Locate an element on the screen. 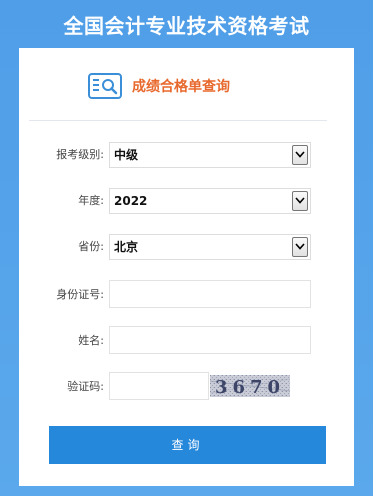 The width and height of the screenshot is (373, 496). id-number-label: 身份证号: is located at coordinates (80, 294).